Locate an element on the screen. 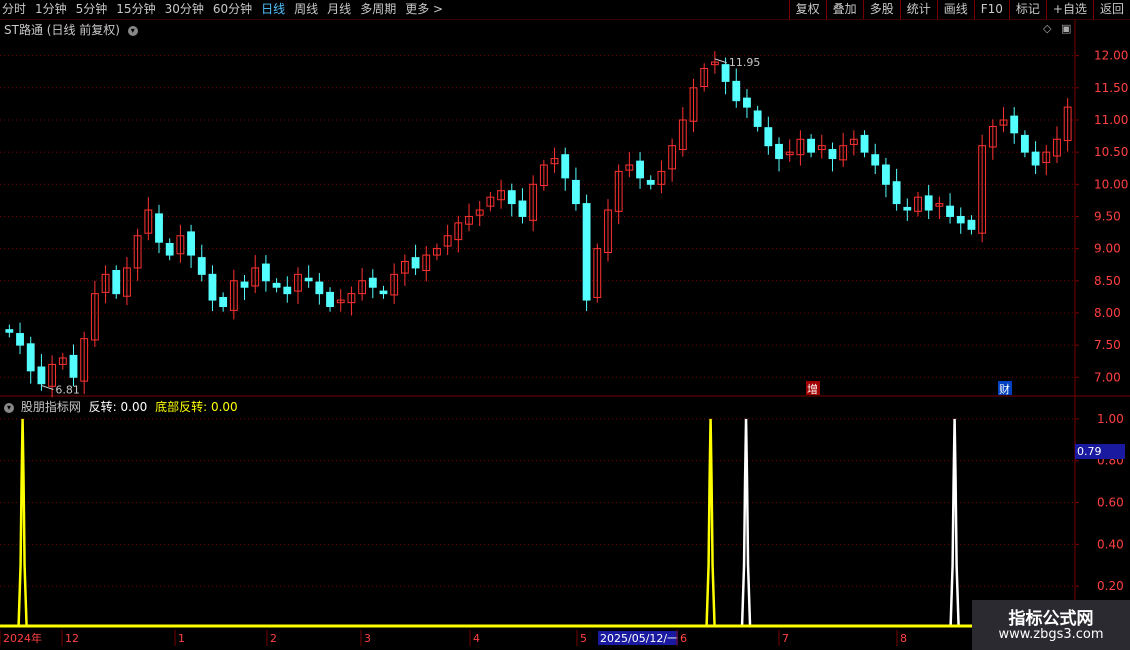  date-tick-label: 1 is located at coordinates (181, 638).